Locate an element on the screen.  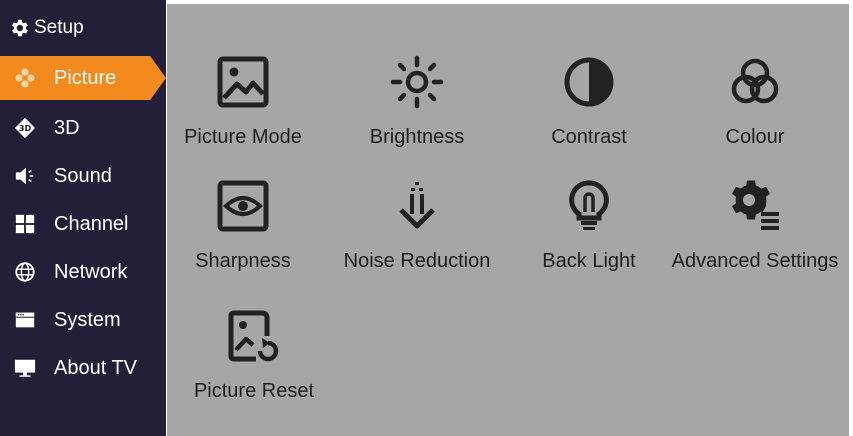
image-reset-icon is located at coordinates (254, 336).